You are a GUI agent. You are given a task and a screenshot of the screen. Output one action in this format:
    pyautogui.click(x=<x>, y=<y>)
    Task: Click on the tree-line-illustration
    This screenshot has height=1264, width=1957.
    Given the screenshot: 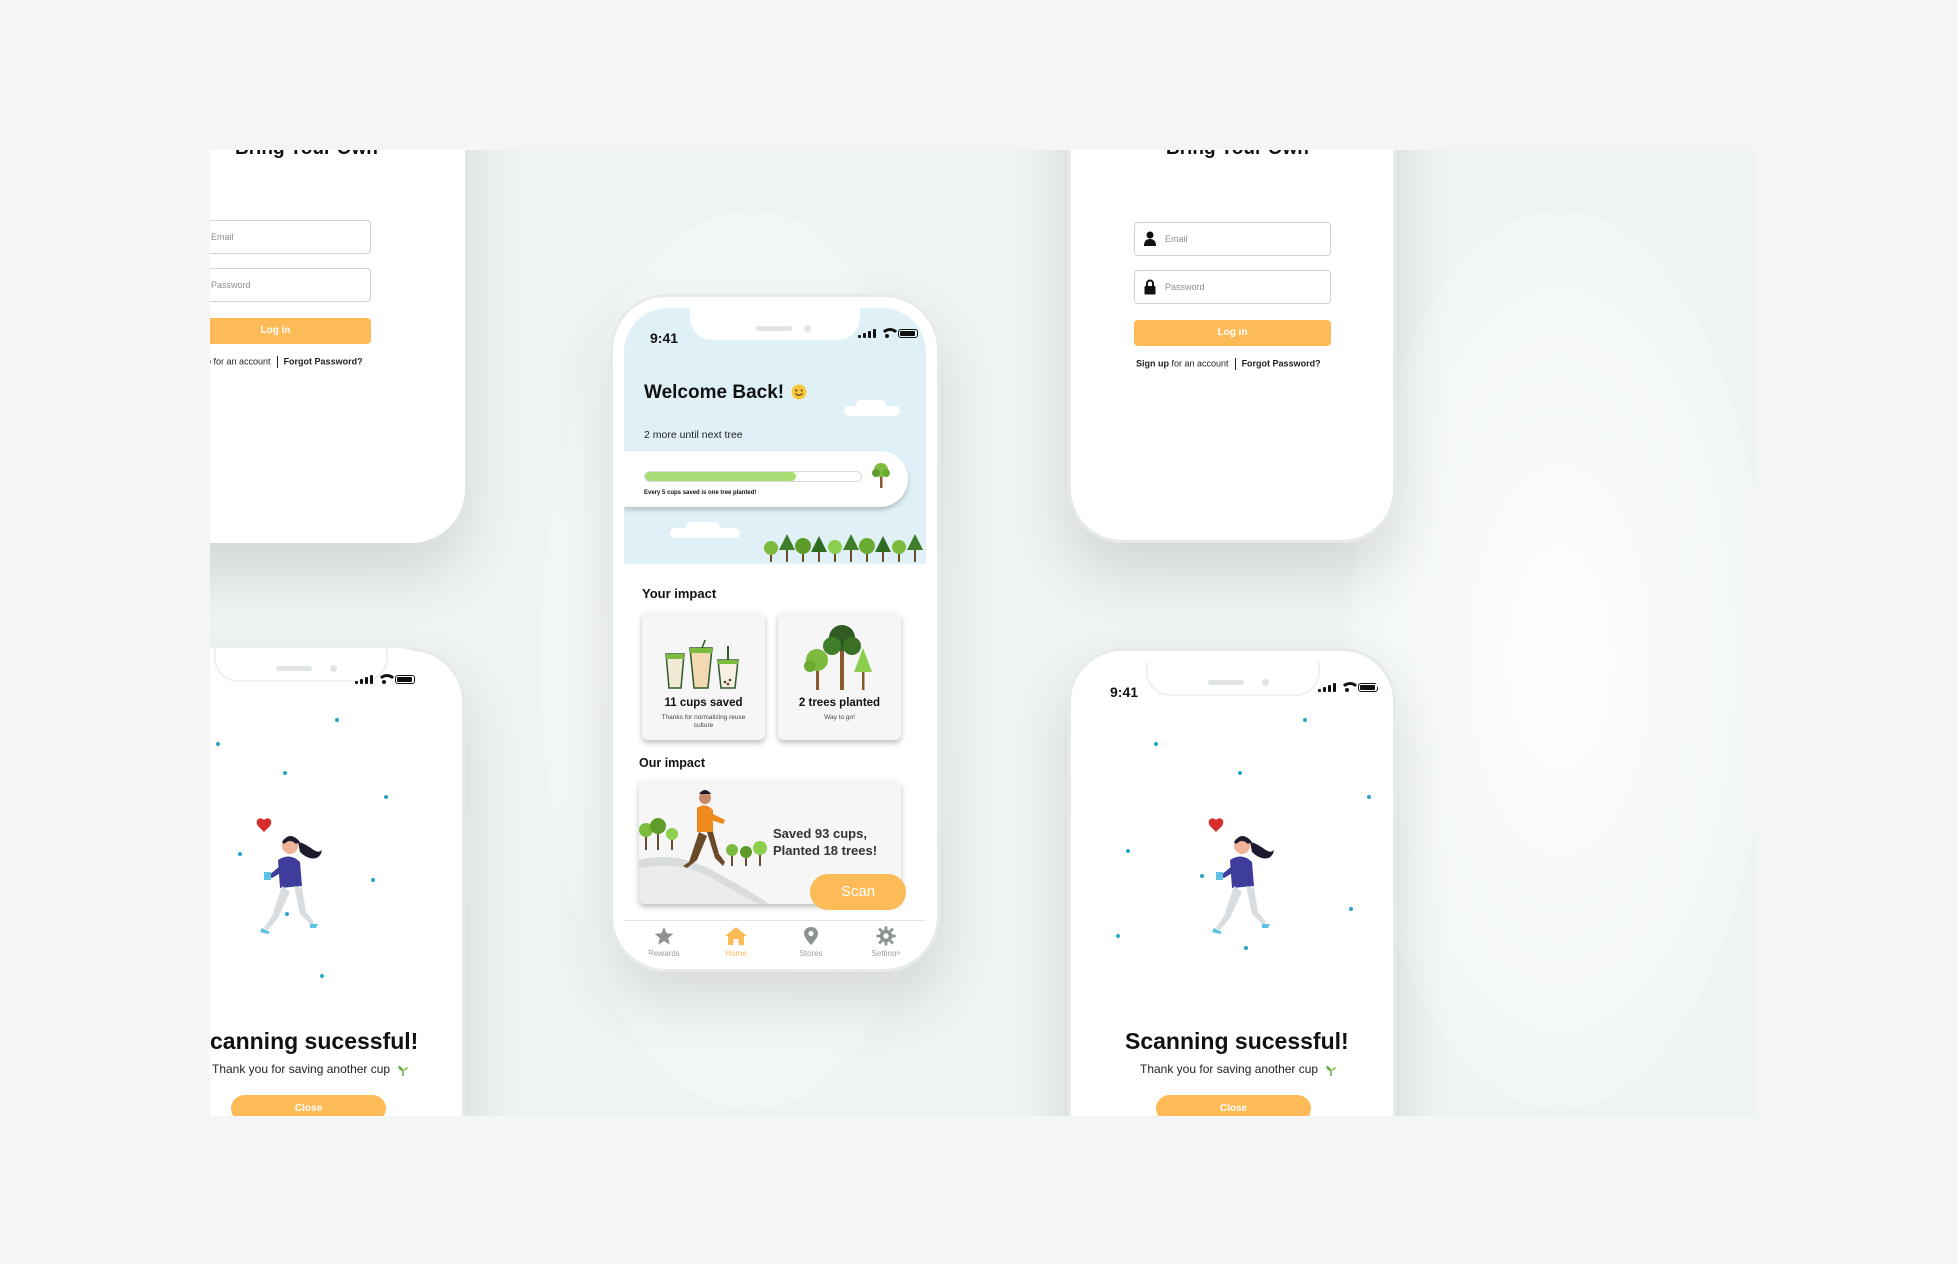 What is the action you would take?
    pyautogui.click(x=843, y=548)
    